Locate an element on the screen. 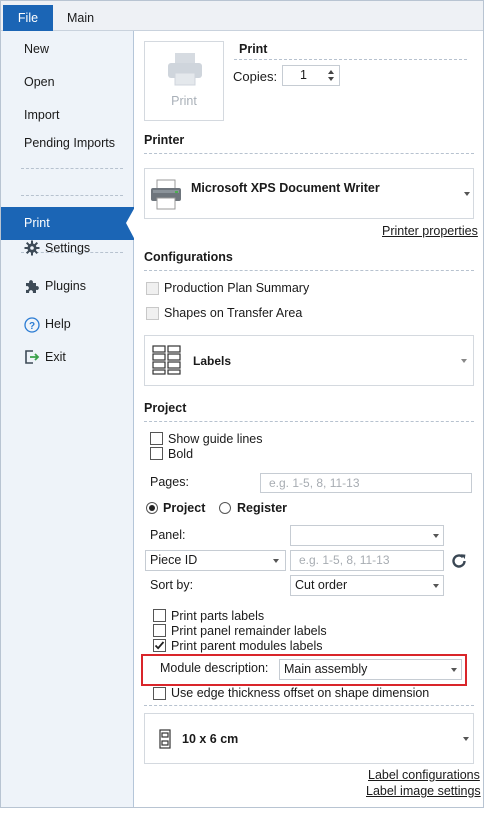  labels-grid-icon is located at coordinates (166, 360).